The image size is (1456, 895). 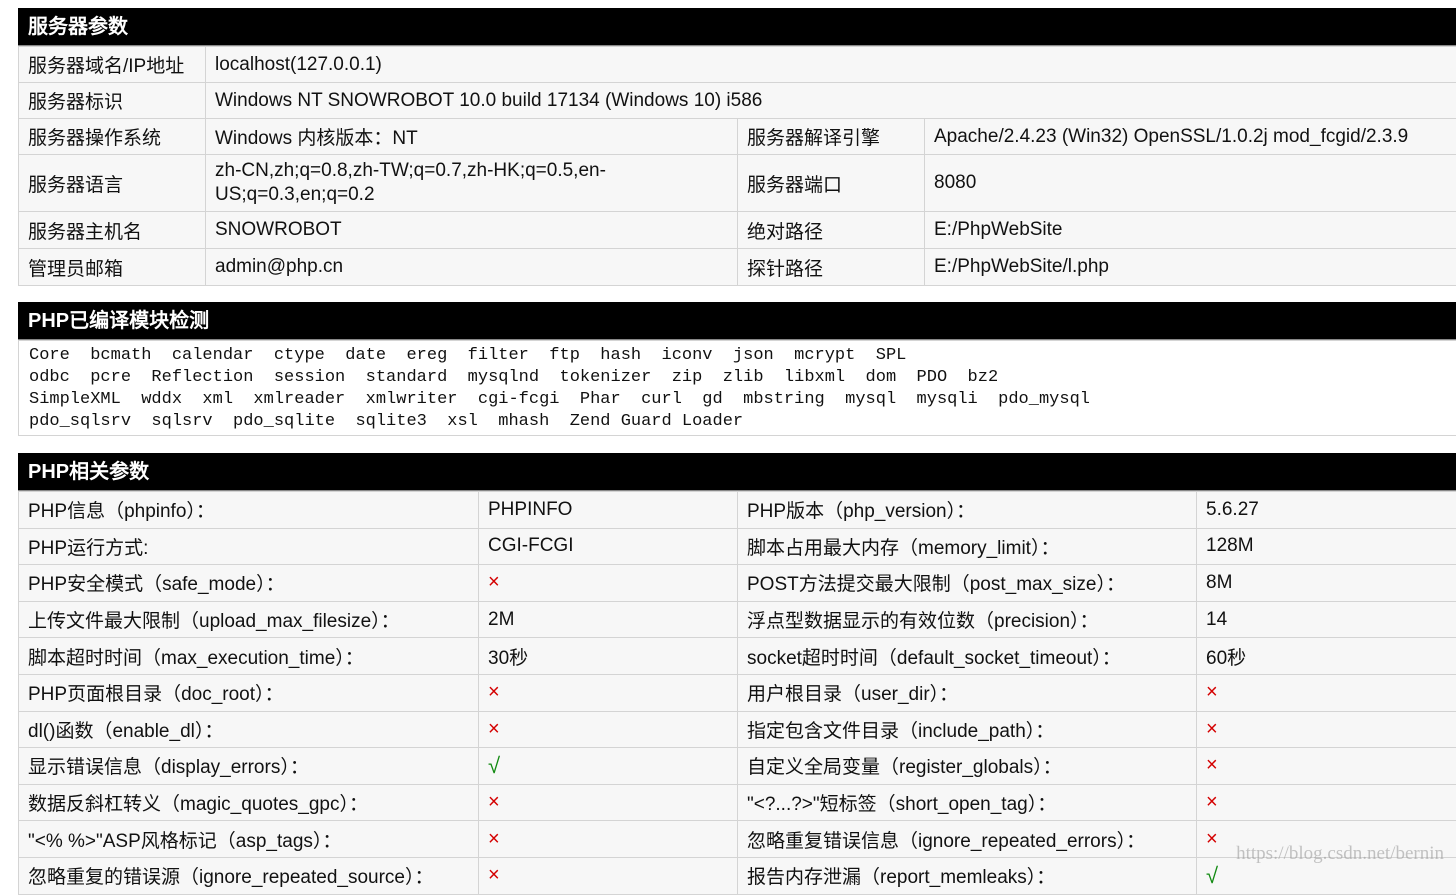 What do you see at coordinates (831, 137) in the screenshot?
I see `row-label: 服务器解译引擎` at bounding box center [831, 137].